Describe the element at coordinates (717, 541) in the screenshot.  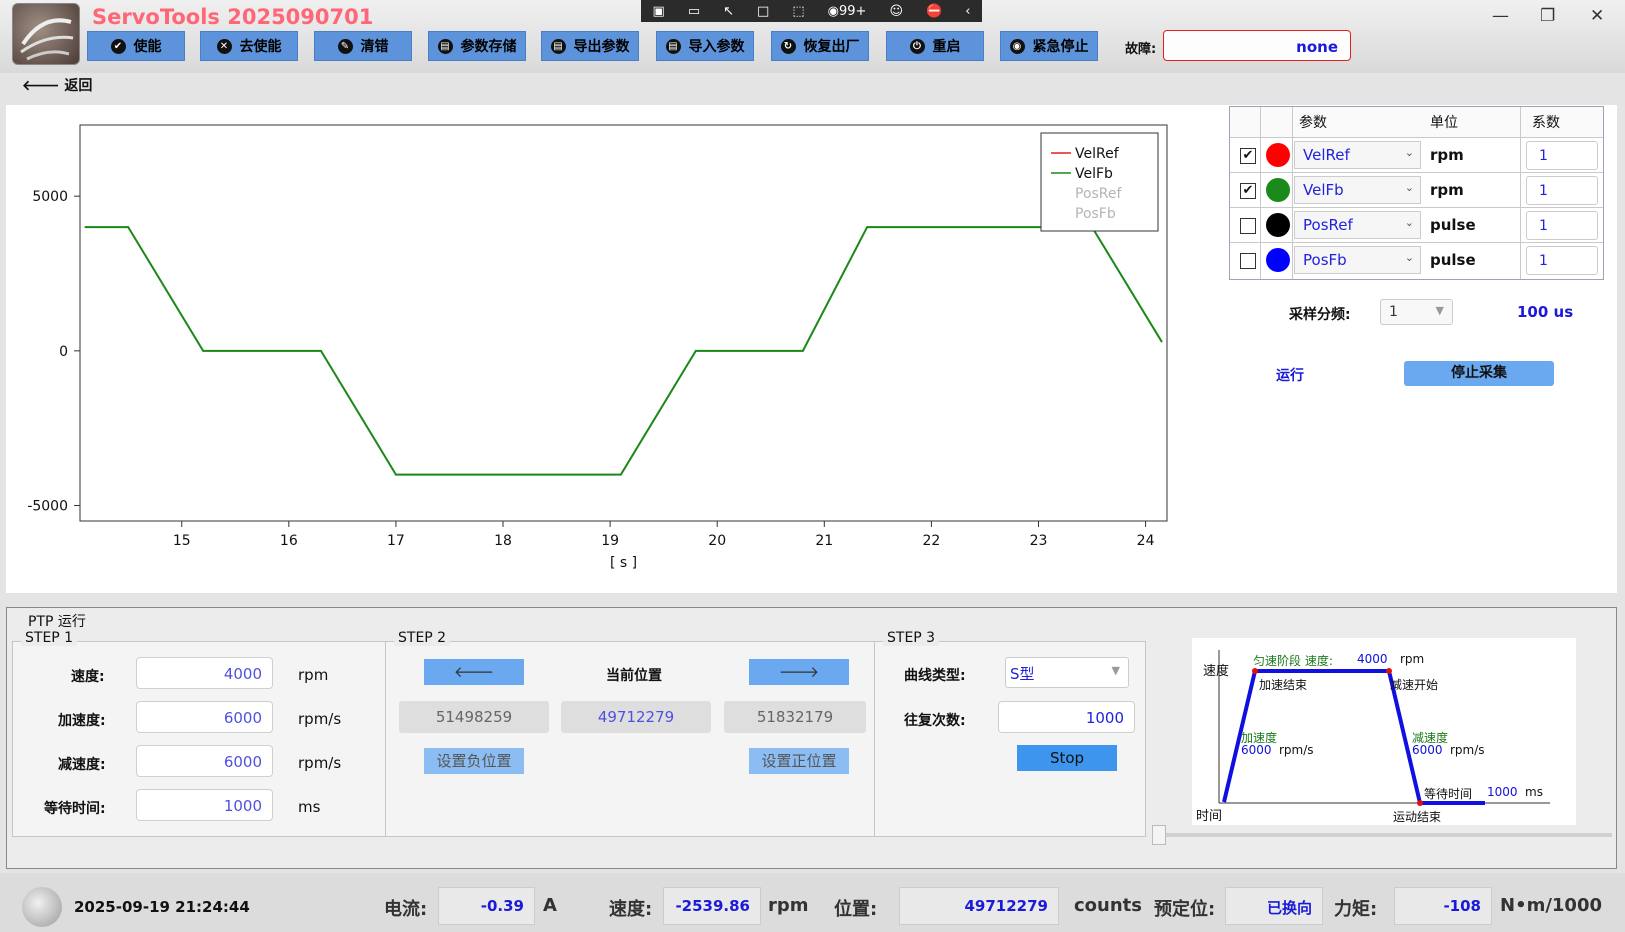
I see `x-tick-label: 20` at that location.